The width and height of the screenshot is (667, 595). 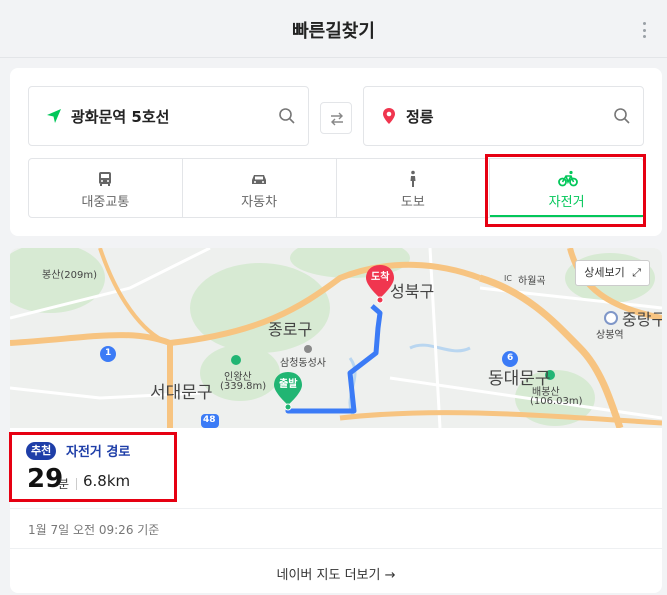 I want to click on time-basis-text: 1월 7일 오전 09:26 기준, so click(x=94, y=530).